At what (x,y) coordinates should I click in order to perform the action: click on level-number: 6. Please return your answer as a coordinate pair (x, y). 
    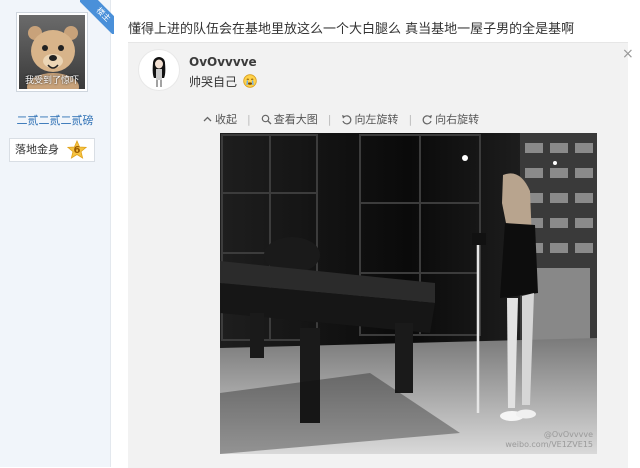
    Looking at the image, I should click on (77, 150).